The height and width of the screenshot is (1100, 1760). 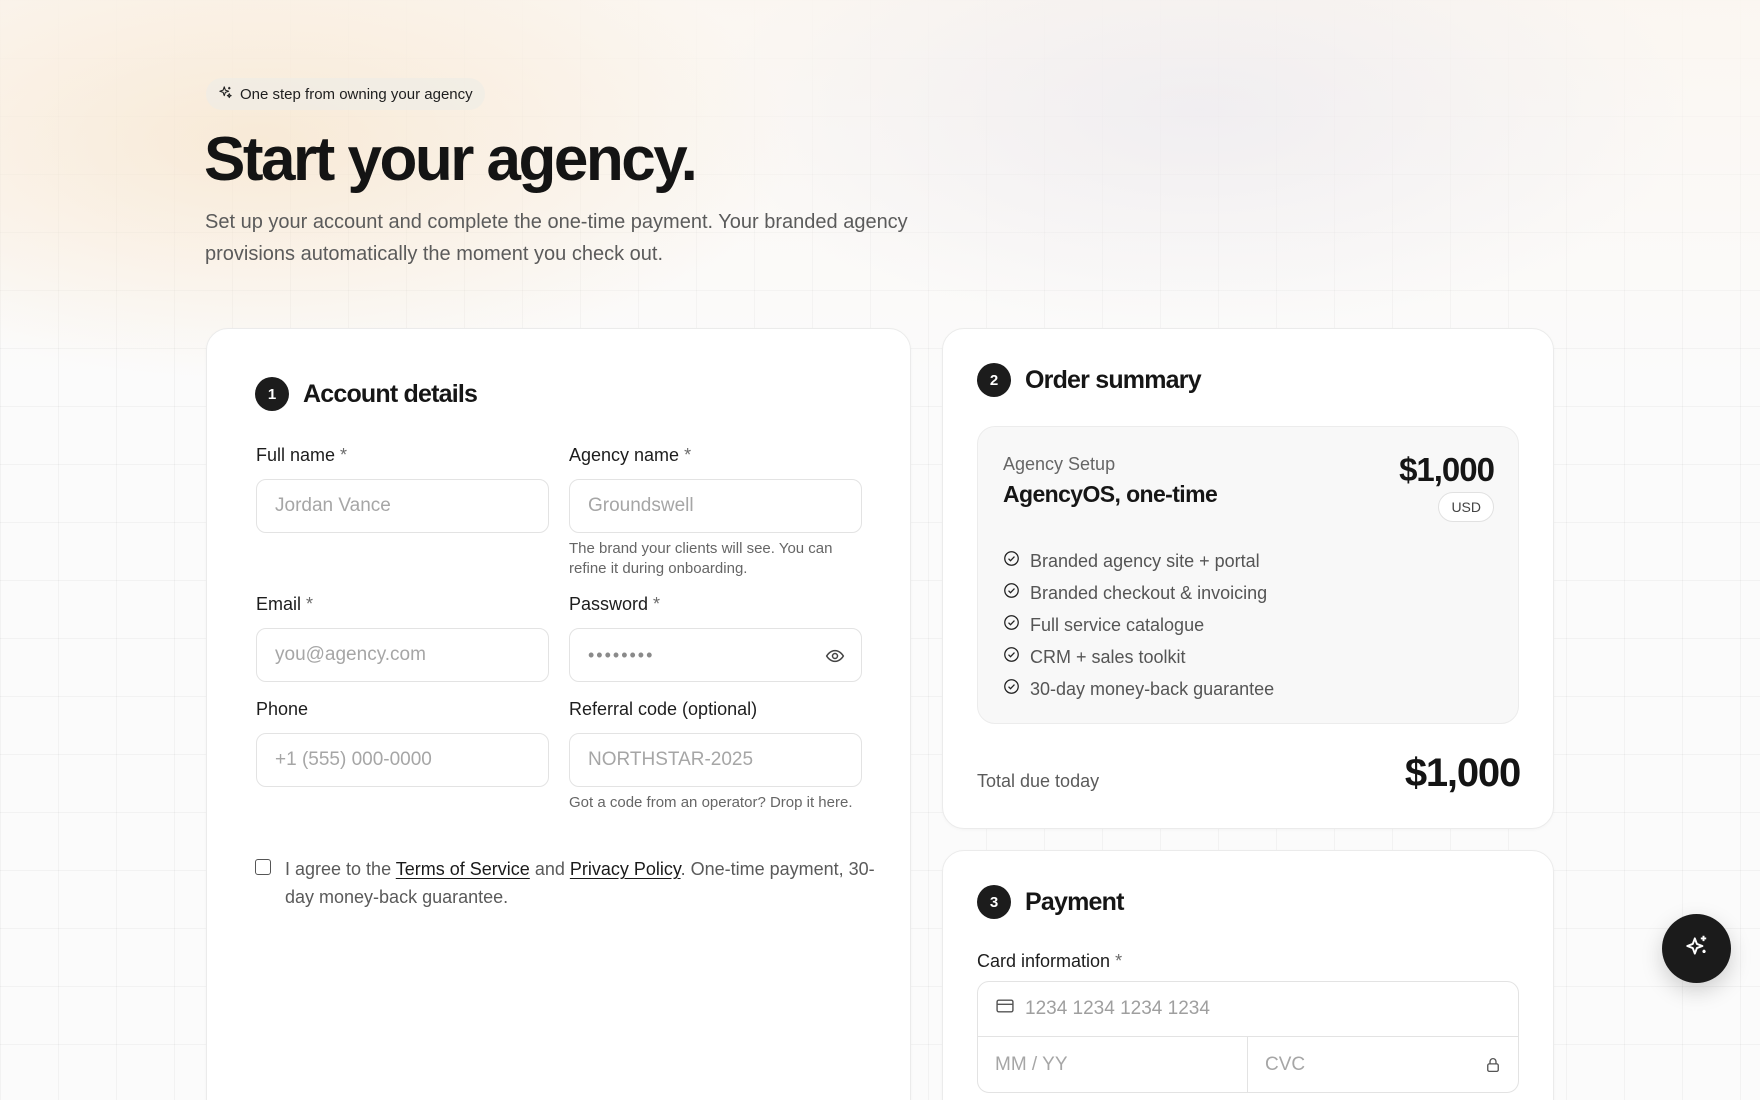 I want to click on full-name-label: Full name *, so click(x=402, y=455).